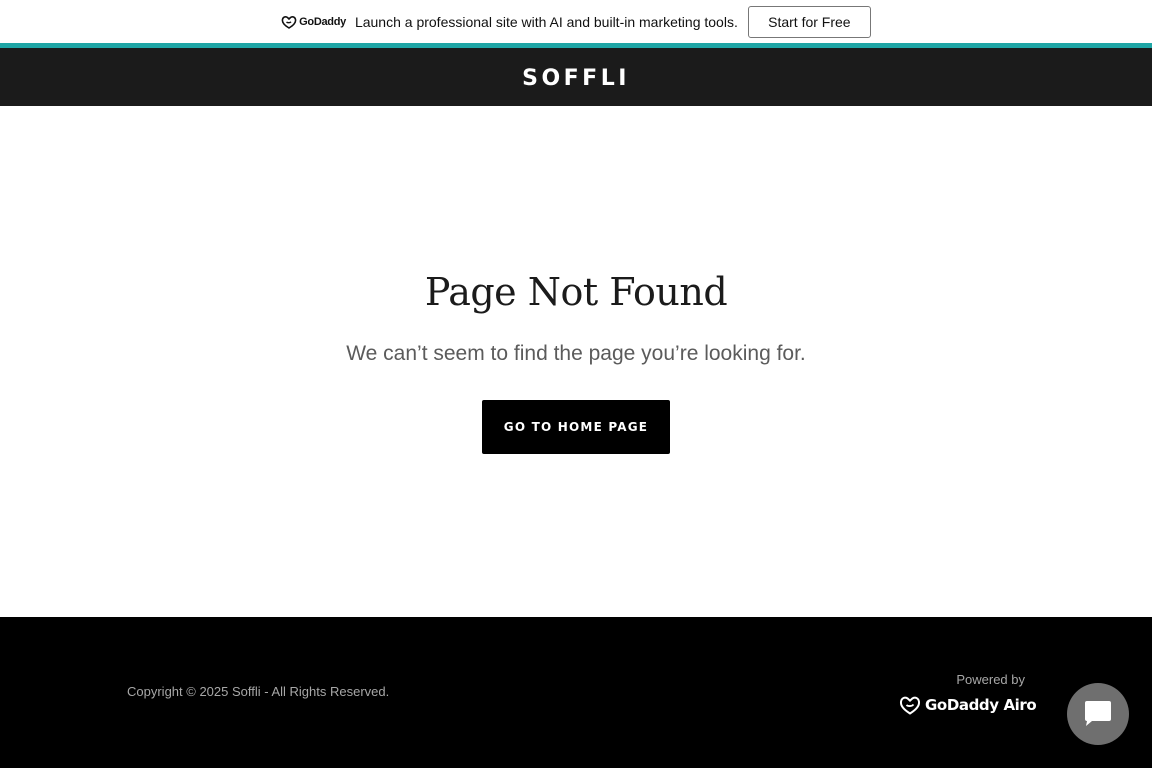 The width and height of the screenshot is (1152, 768). I want to click on powered-by-text: Powered by, so click(990, 679).